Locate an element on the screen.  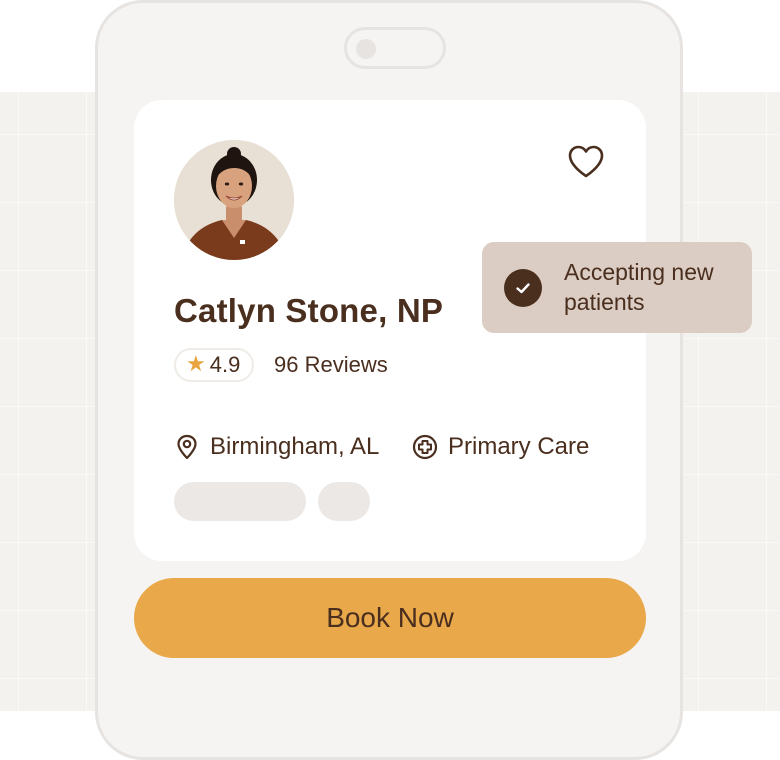
medical-cross-icon is located at coordinates (425, 447).